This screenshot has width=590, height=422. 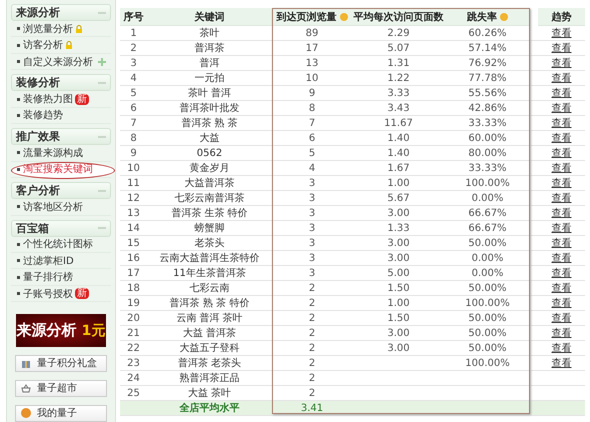 I want to click on sidebar-item: 过滤掌柜ID, so click(x=61, y=261).